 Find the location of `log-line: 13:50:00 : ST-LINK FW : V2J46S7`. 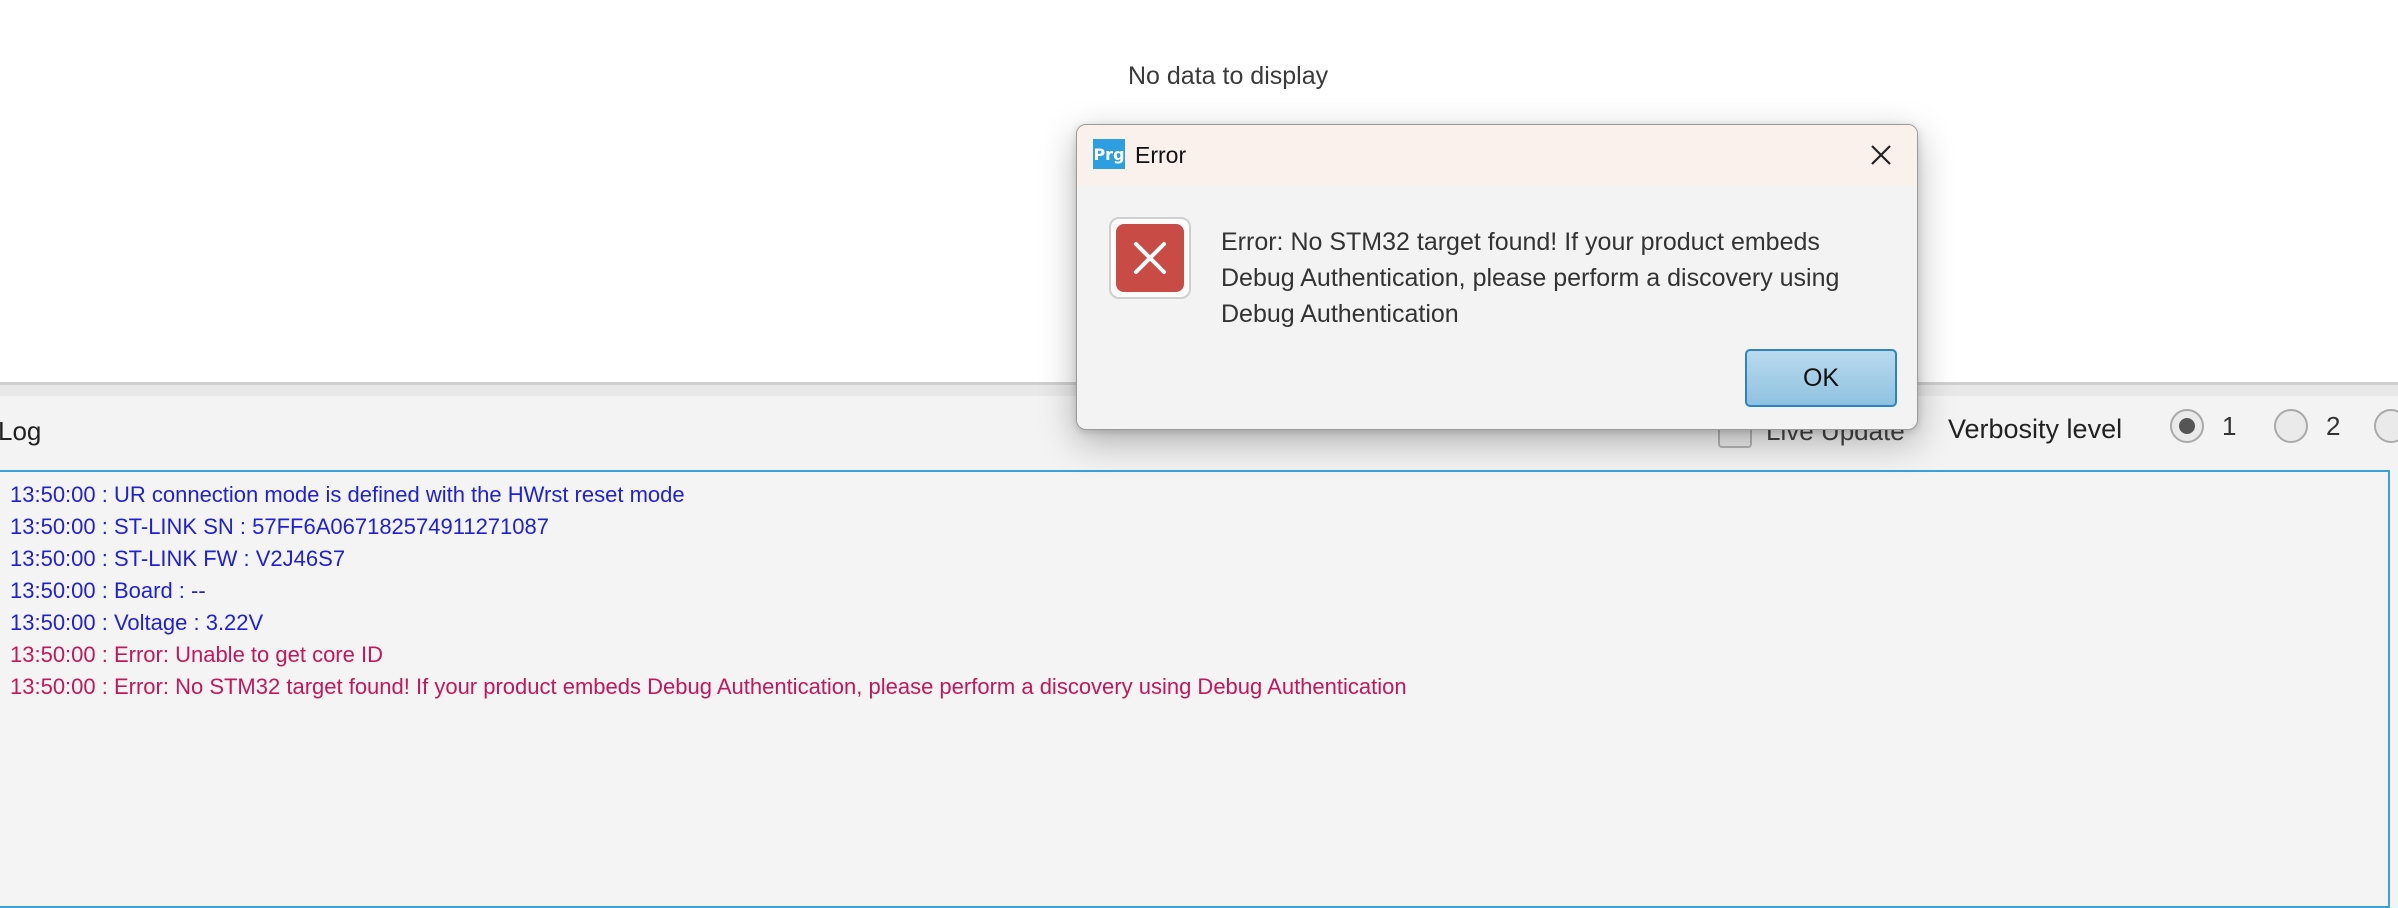

log-line: 13:50:00 : ST-LINK FW : V2J46S7 is located at coordinates (178, 558).